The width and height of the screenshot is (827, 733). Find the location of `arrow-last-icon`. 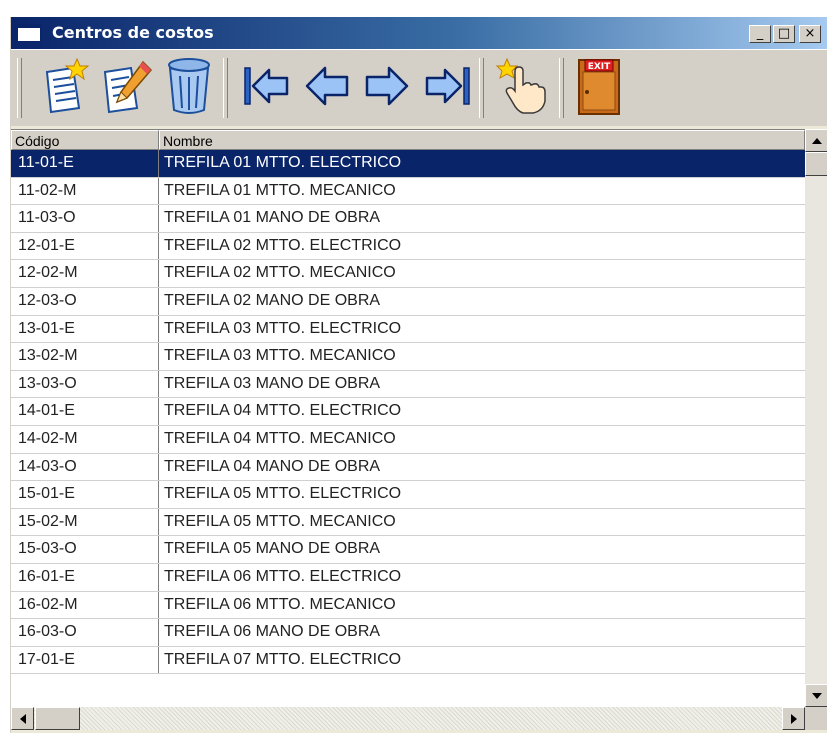

arrow-last-icon is located at coordinates (447, 86).